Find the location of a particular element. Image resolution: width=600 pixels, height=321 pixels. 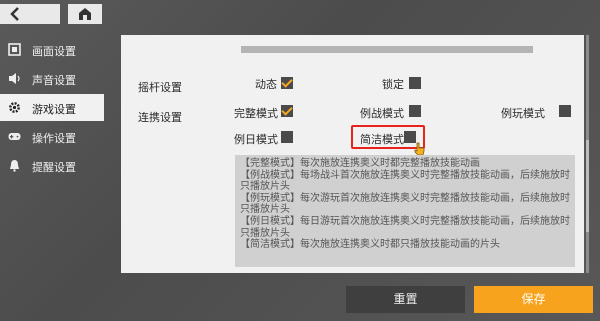

option-dynamic-checkbox is located at coordinates (287, 83).